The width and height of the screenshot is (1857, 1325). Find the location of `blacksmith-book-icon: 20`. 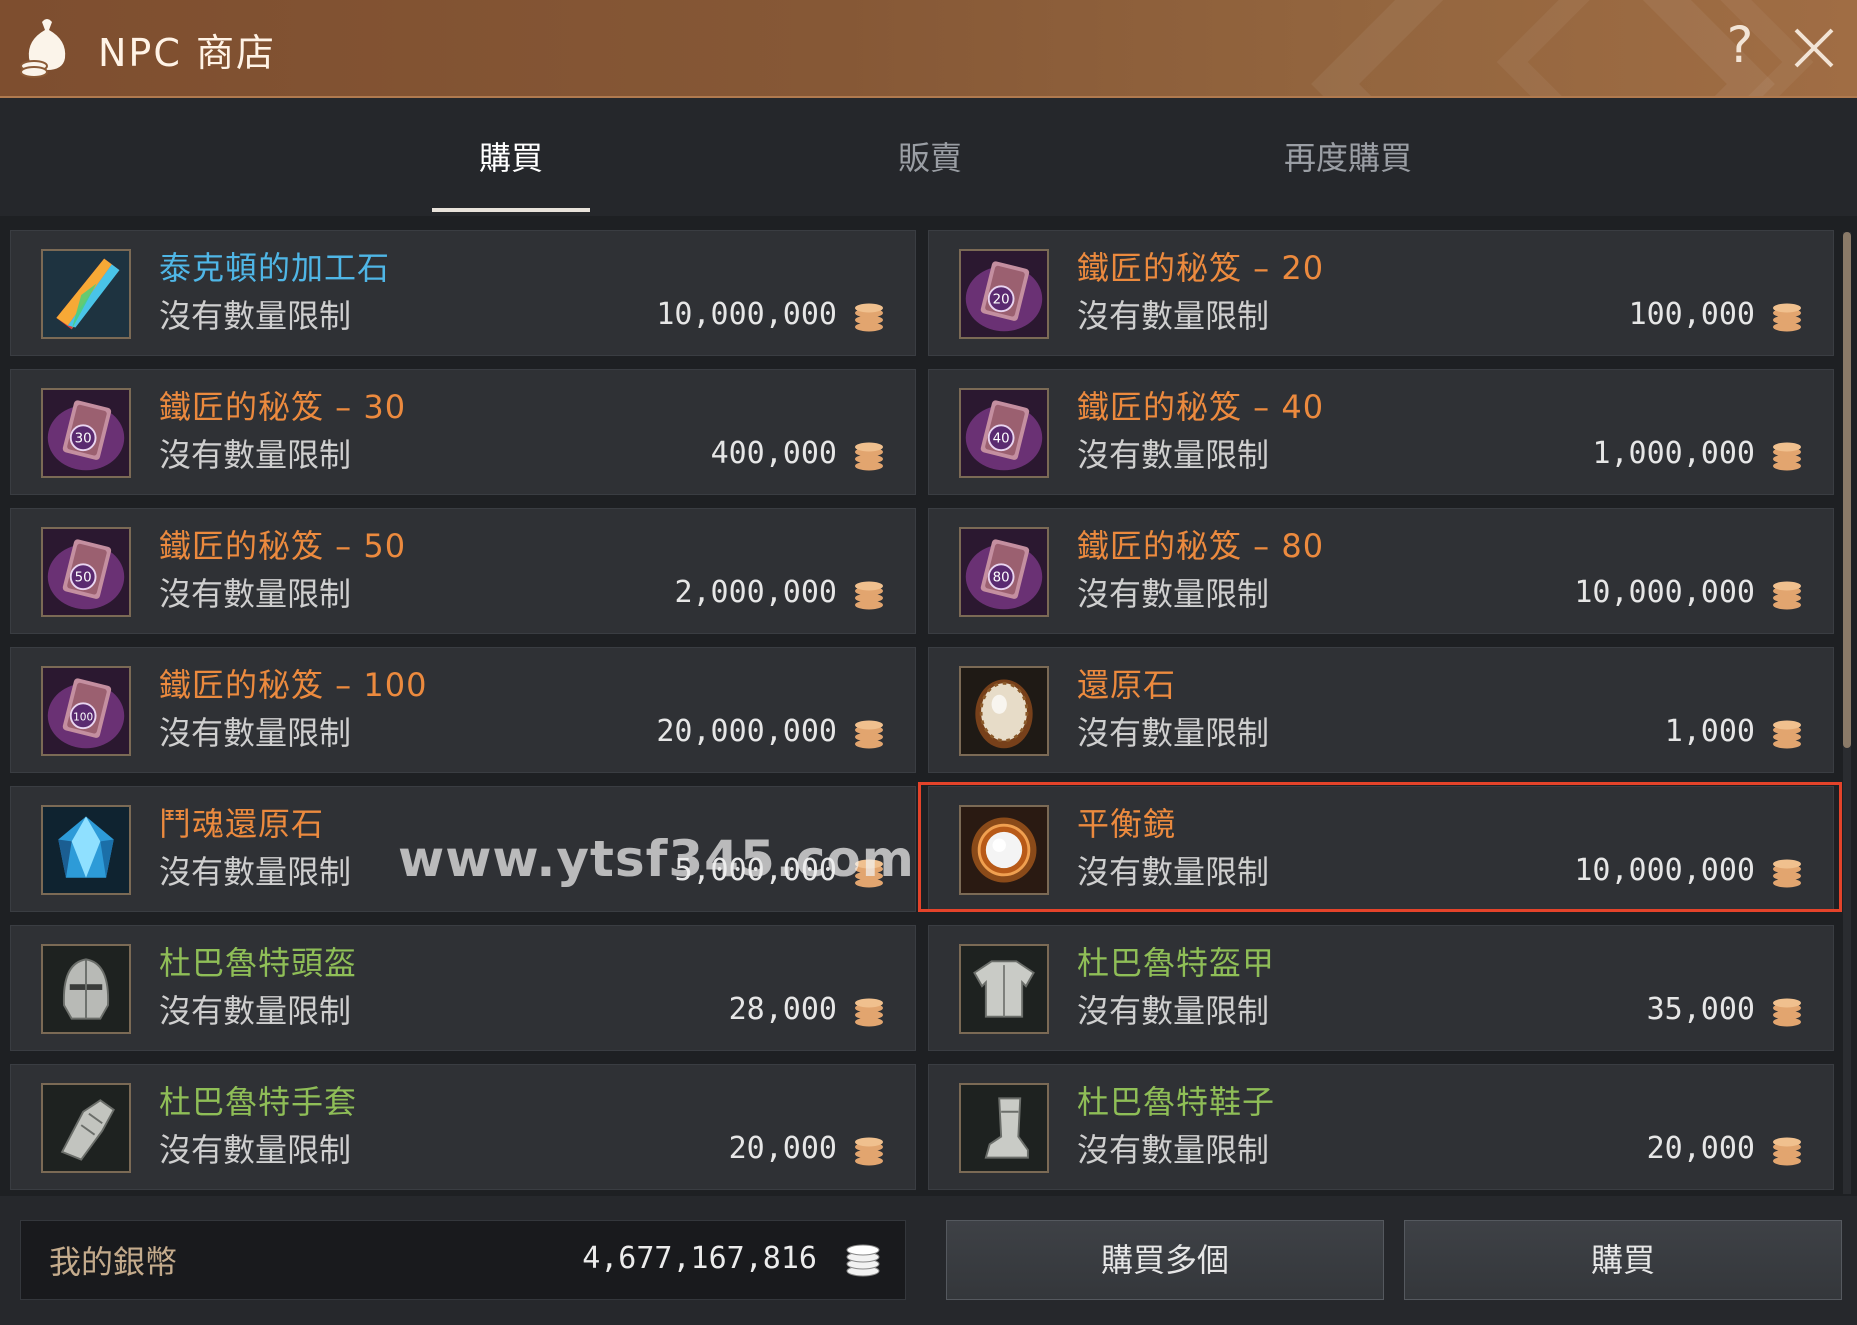

blacksmith-book-icon: 20 is located at coordinates (1004, 294).